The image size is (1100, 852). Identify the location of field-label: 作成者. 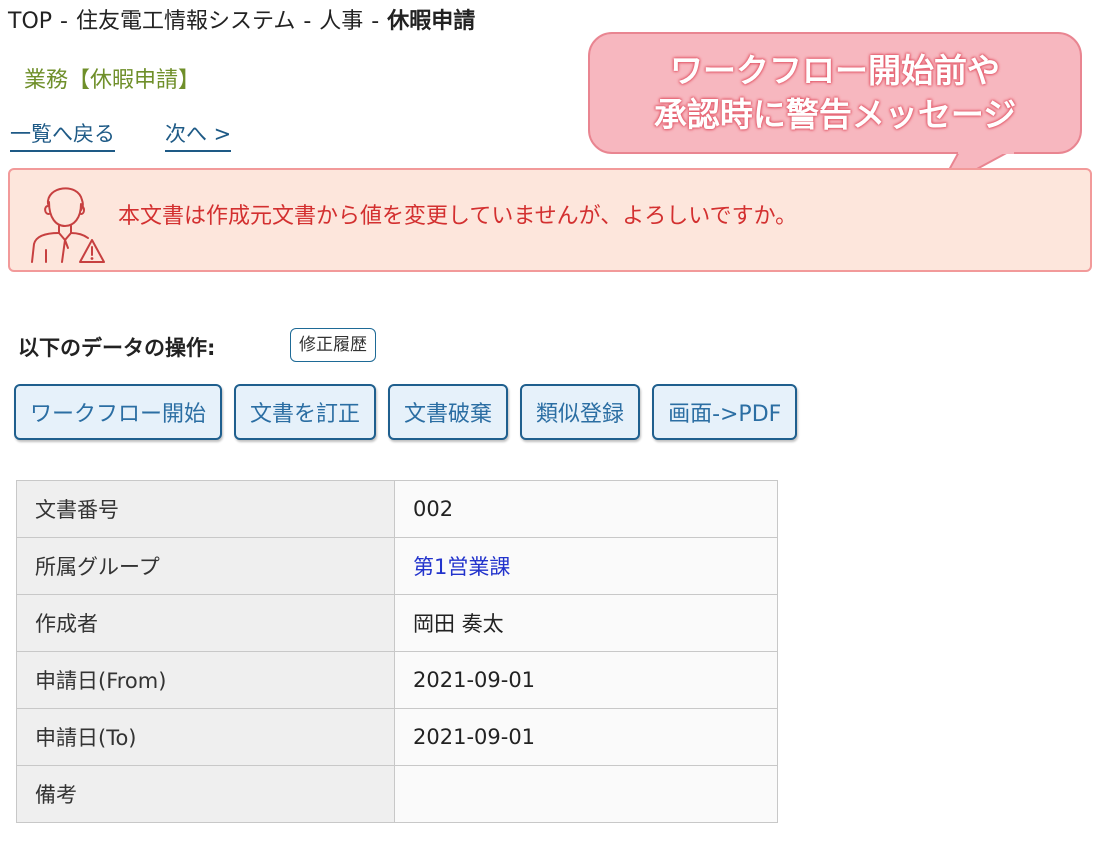
(205, 623).